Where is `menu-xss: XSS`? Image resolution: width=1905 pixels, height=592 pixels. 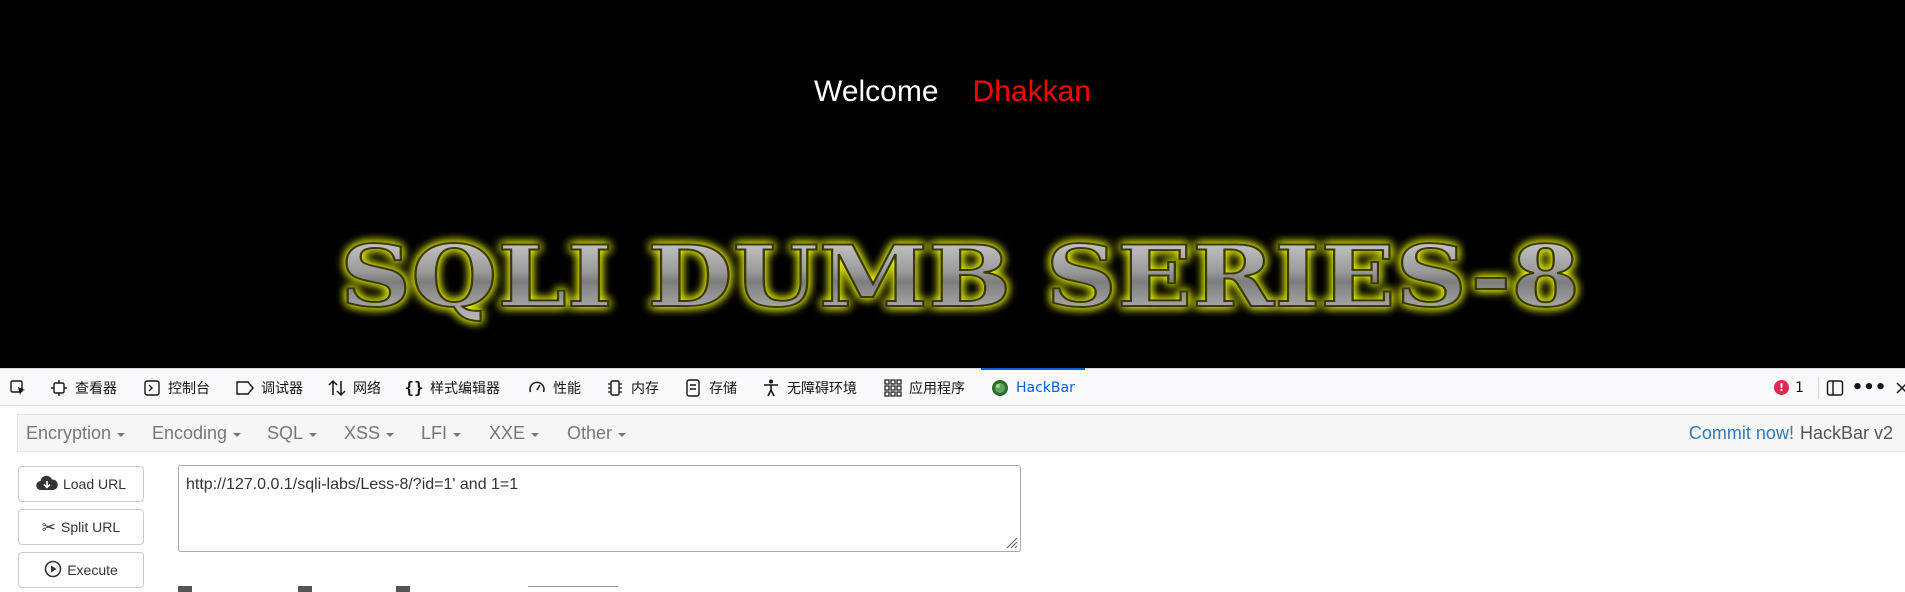
menu-xss: XSS is located at coordinates (369, 433).